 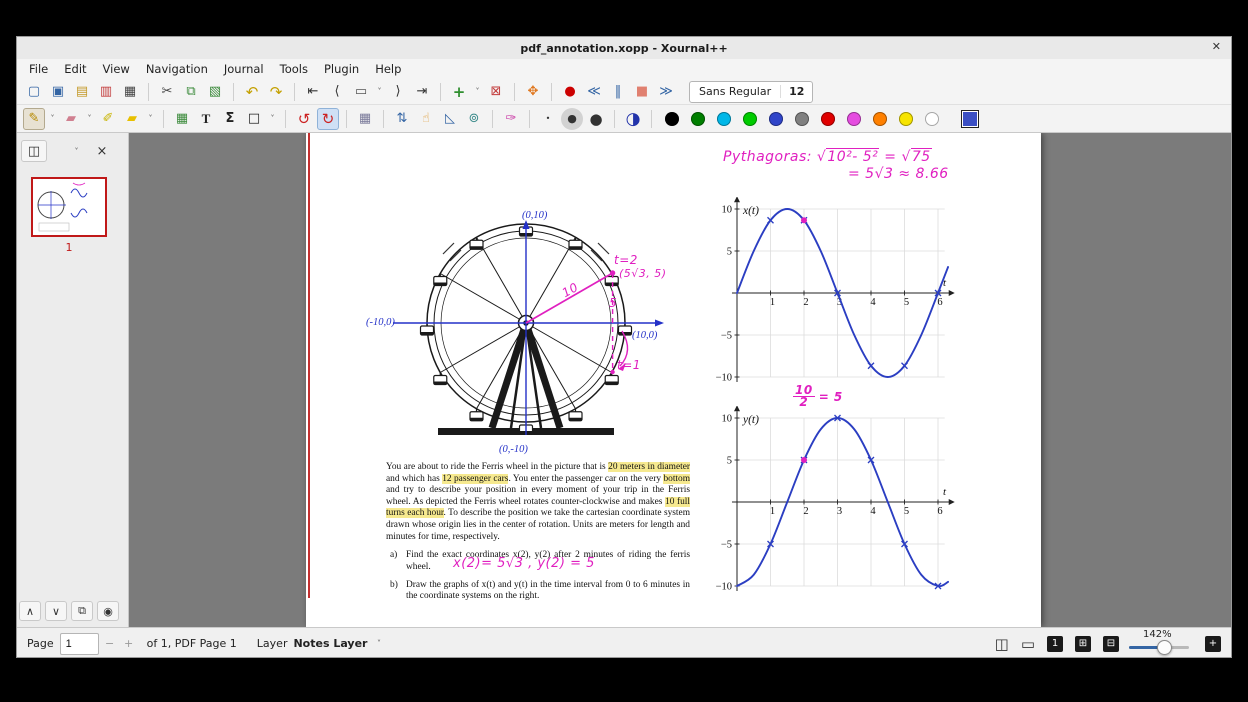 I want to click on stop-icon: ■, so click(x=642, y=92).